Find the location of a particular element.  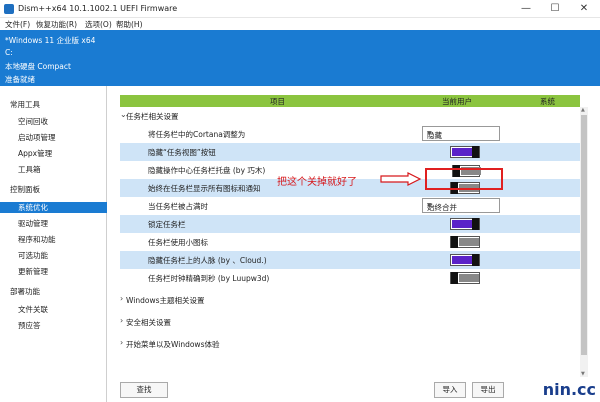

group-theme: › Windows主题相关设置 is located at coordinates (350, 300).